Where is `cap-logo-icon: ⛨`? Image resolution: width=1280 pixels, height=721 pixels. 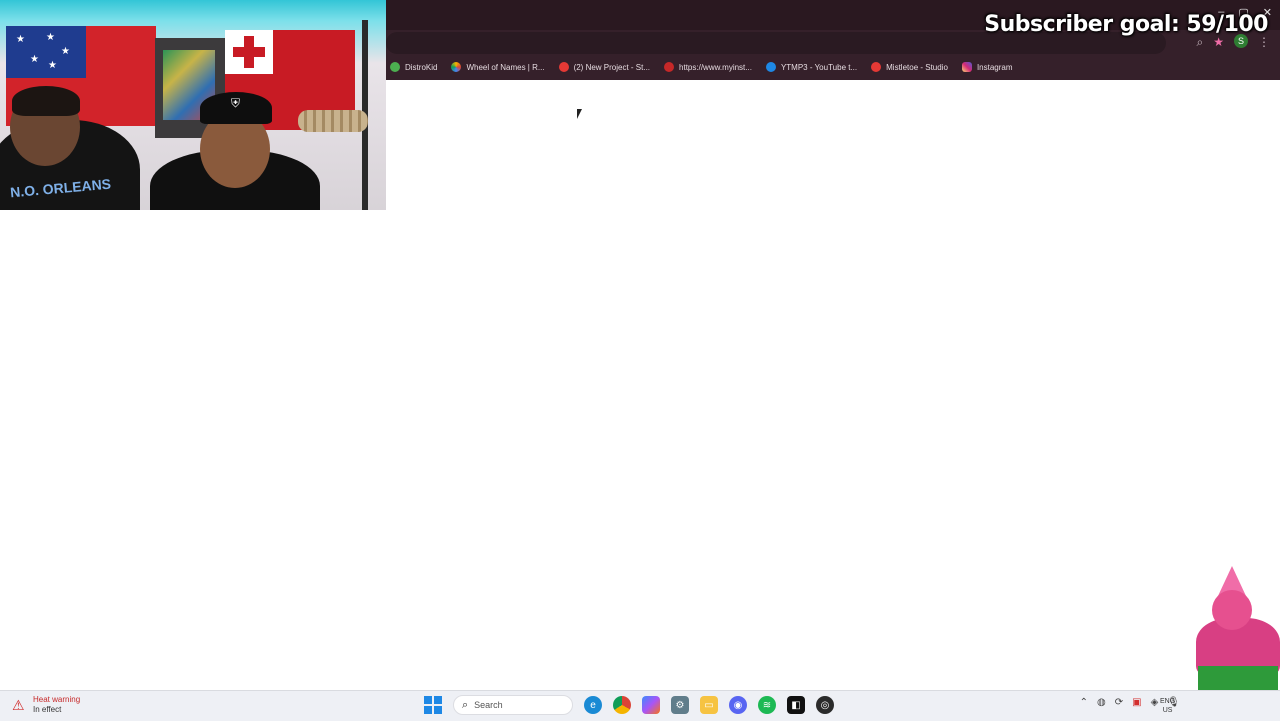 cap-logo-icon: ⛨ is located at coordinates (236, 103).